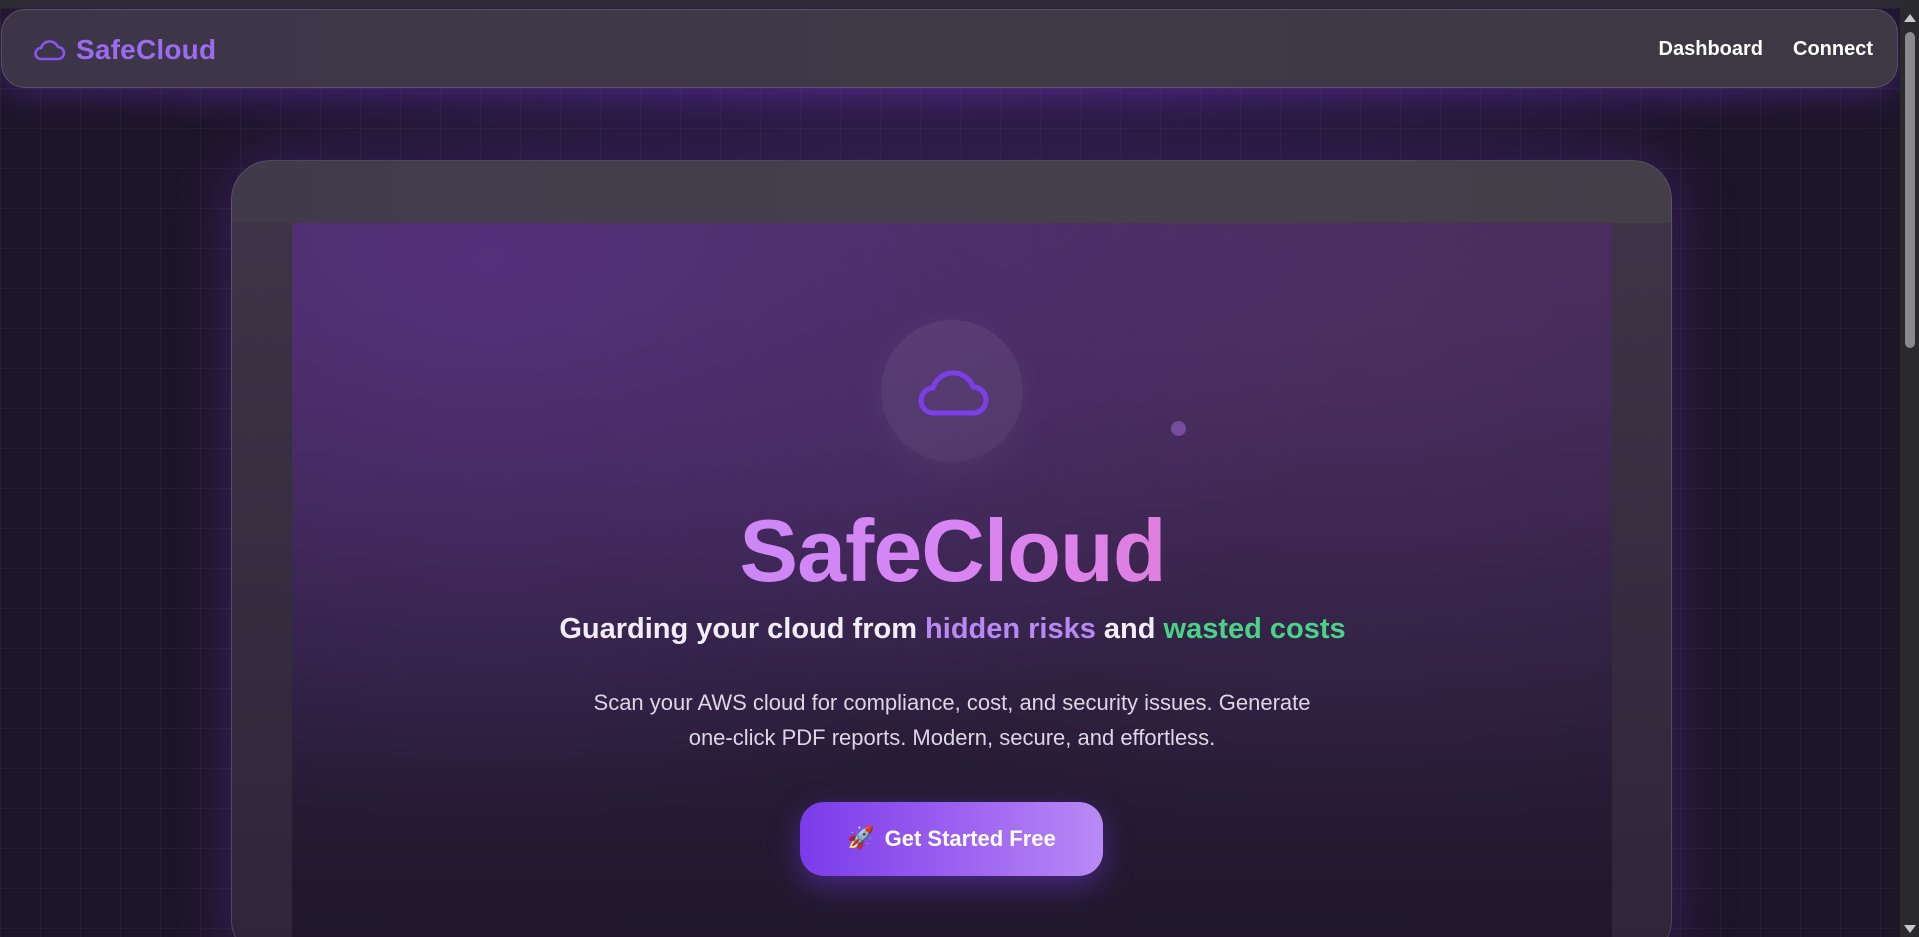 This screenshot has width=1919, height=937. Describe the element at coordinates (951, 192) in the screenshot. I see `hero-top-band` at that location.